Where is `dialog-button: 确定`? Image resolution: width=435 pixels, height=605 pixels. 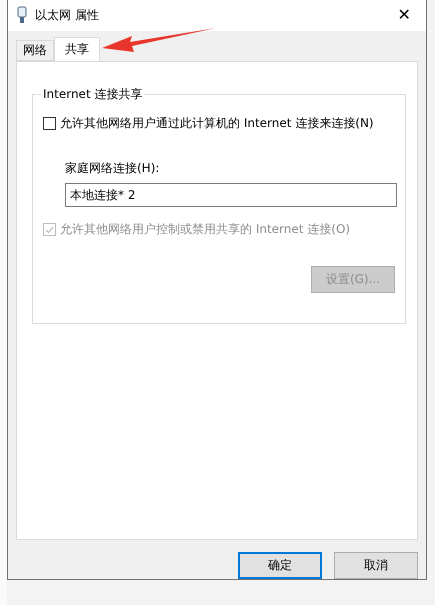
dialog-button: 确定 is located at coordinates (280, 565).